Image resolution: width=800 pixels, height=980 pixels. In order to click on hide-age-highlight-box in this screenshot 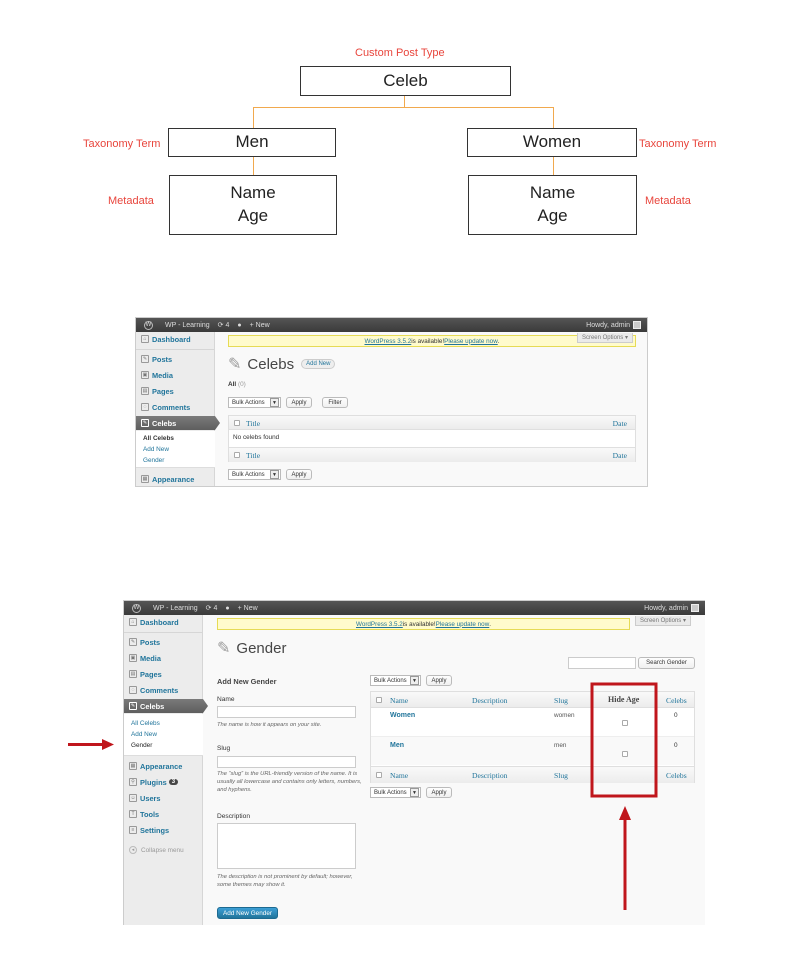, I will do `click(624, 740)`.